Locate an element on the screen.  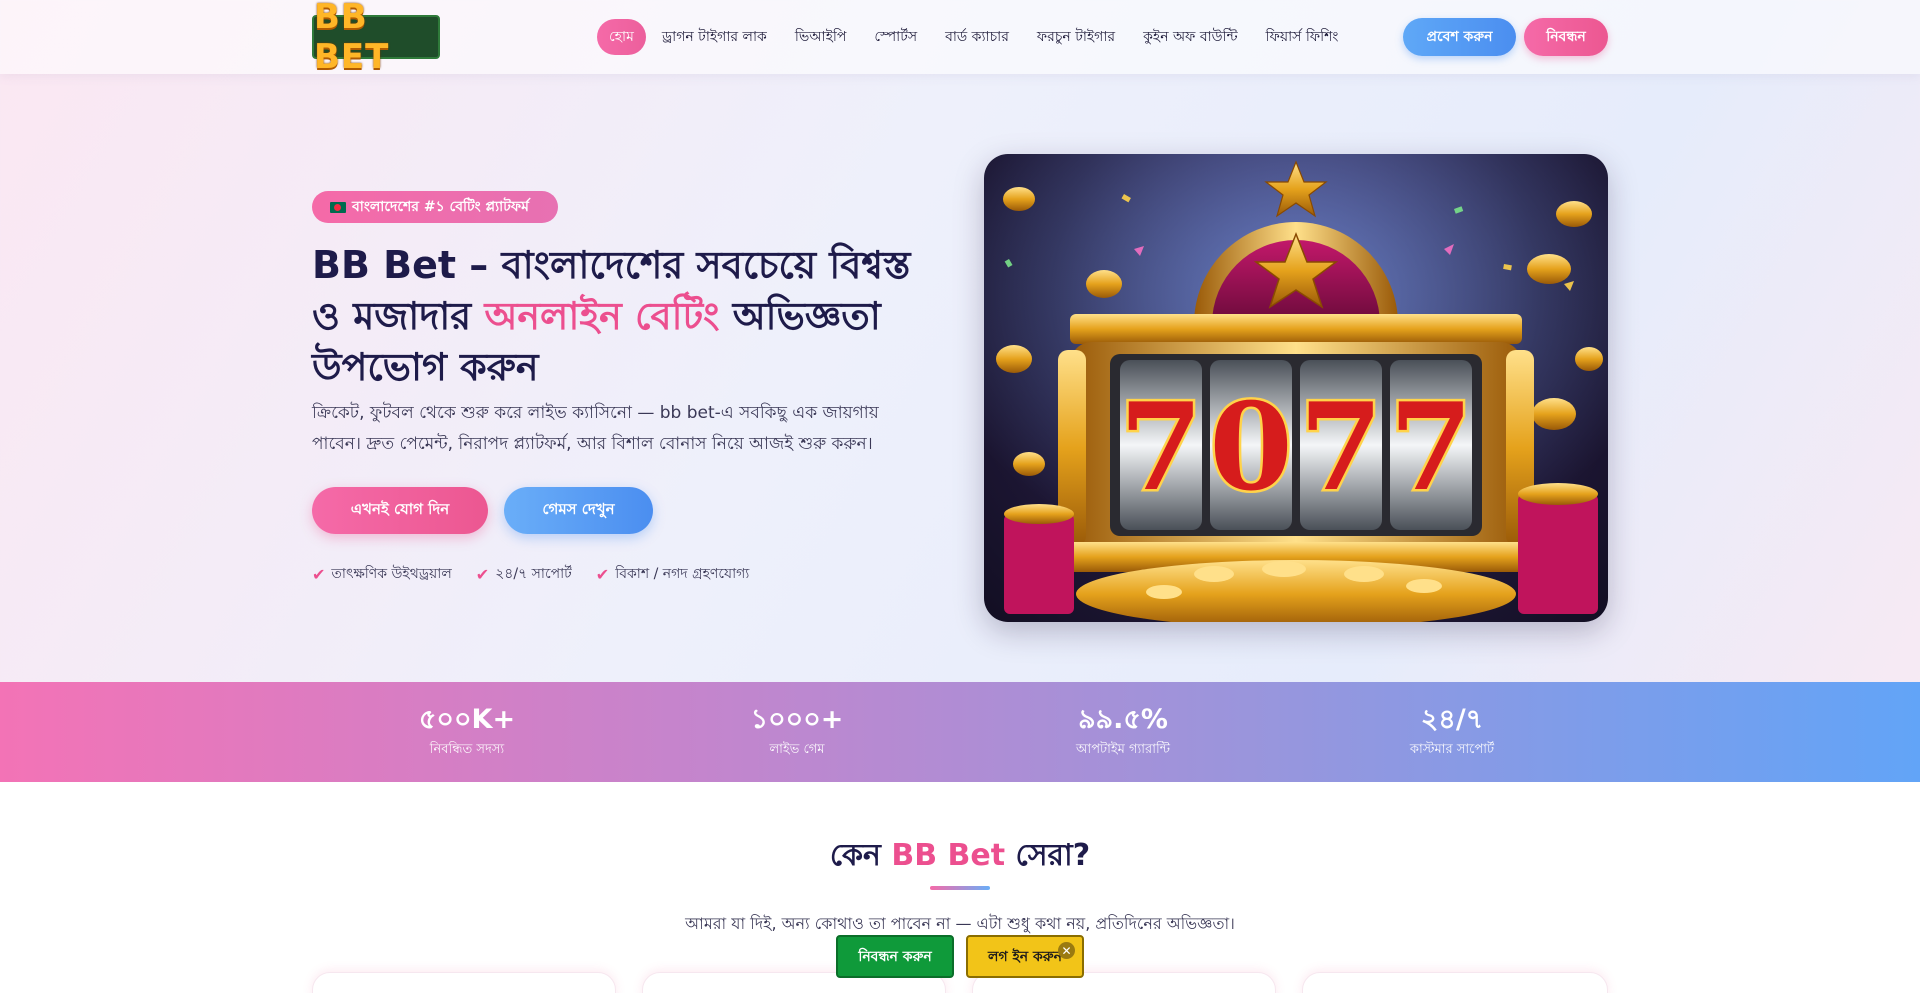
nav-item-fierce-fishing: ফিয়ার্স ফিশিং is located at coordinates (1302, 37).